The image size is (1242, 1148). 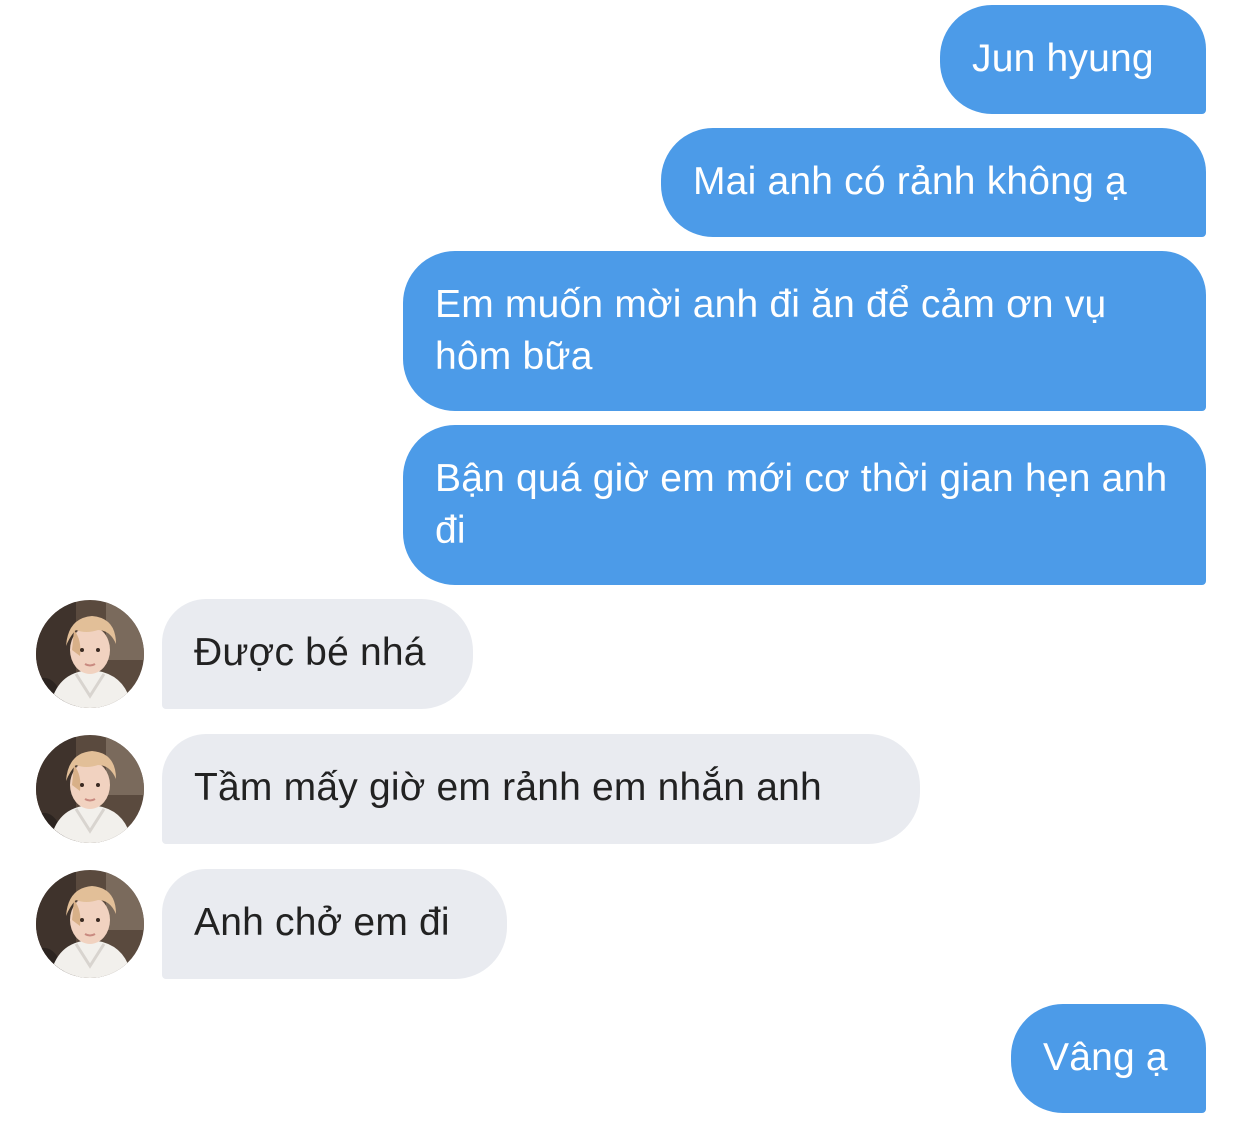 I want to click on message-bubble-received: Anh chở em đi, so click(x=334, y=924).